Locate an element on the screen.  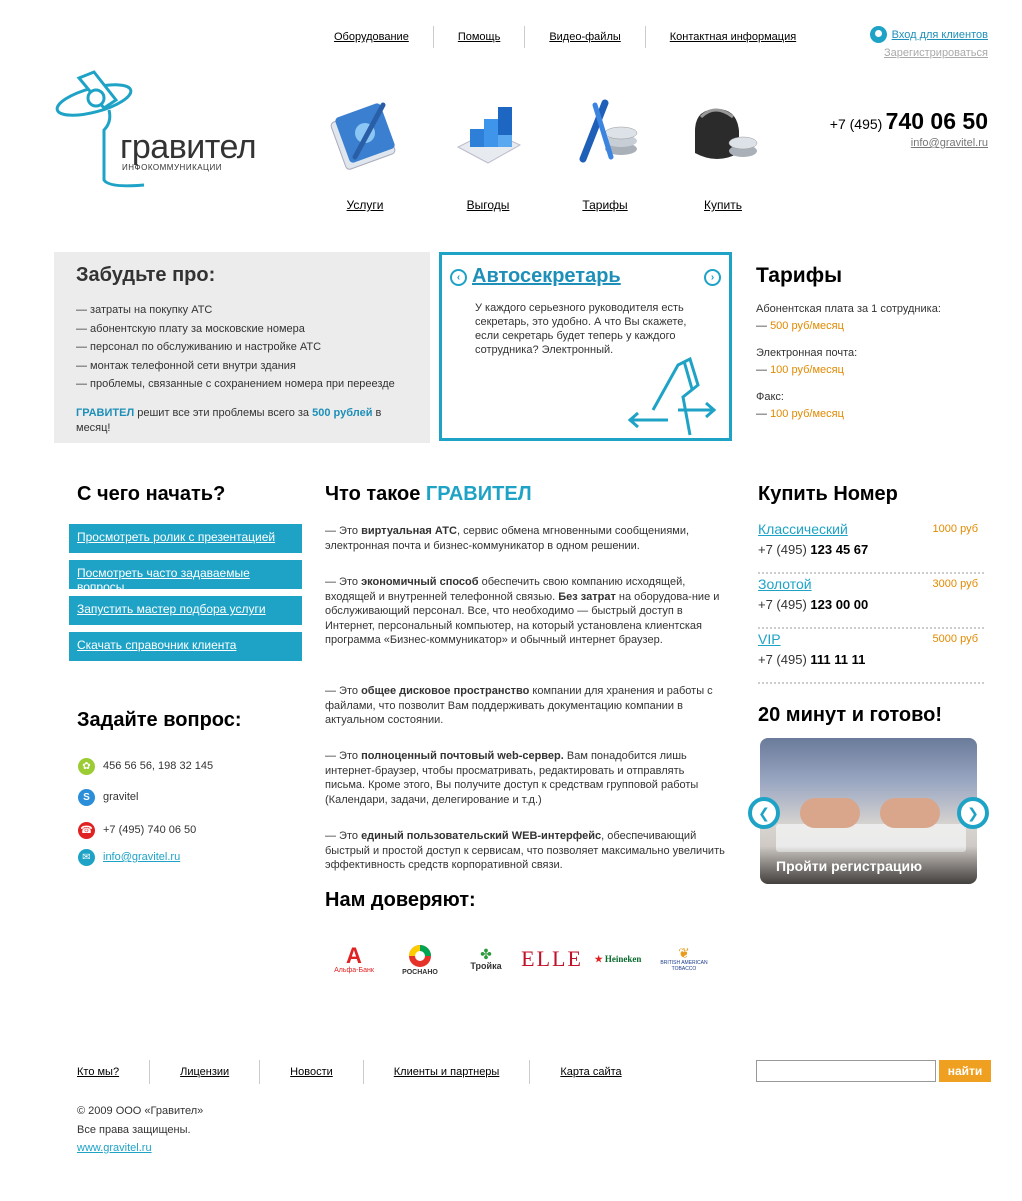
slide-next-icon: ❯ is located at coordinates (973, 813).